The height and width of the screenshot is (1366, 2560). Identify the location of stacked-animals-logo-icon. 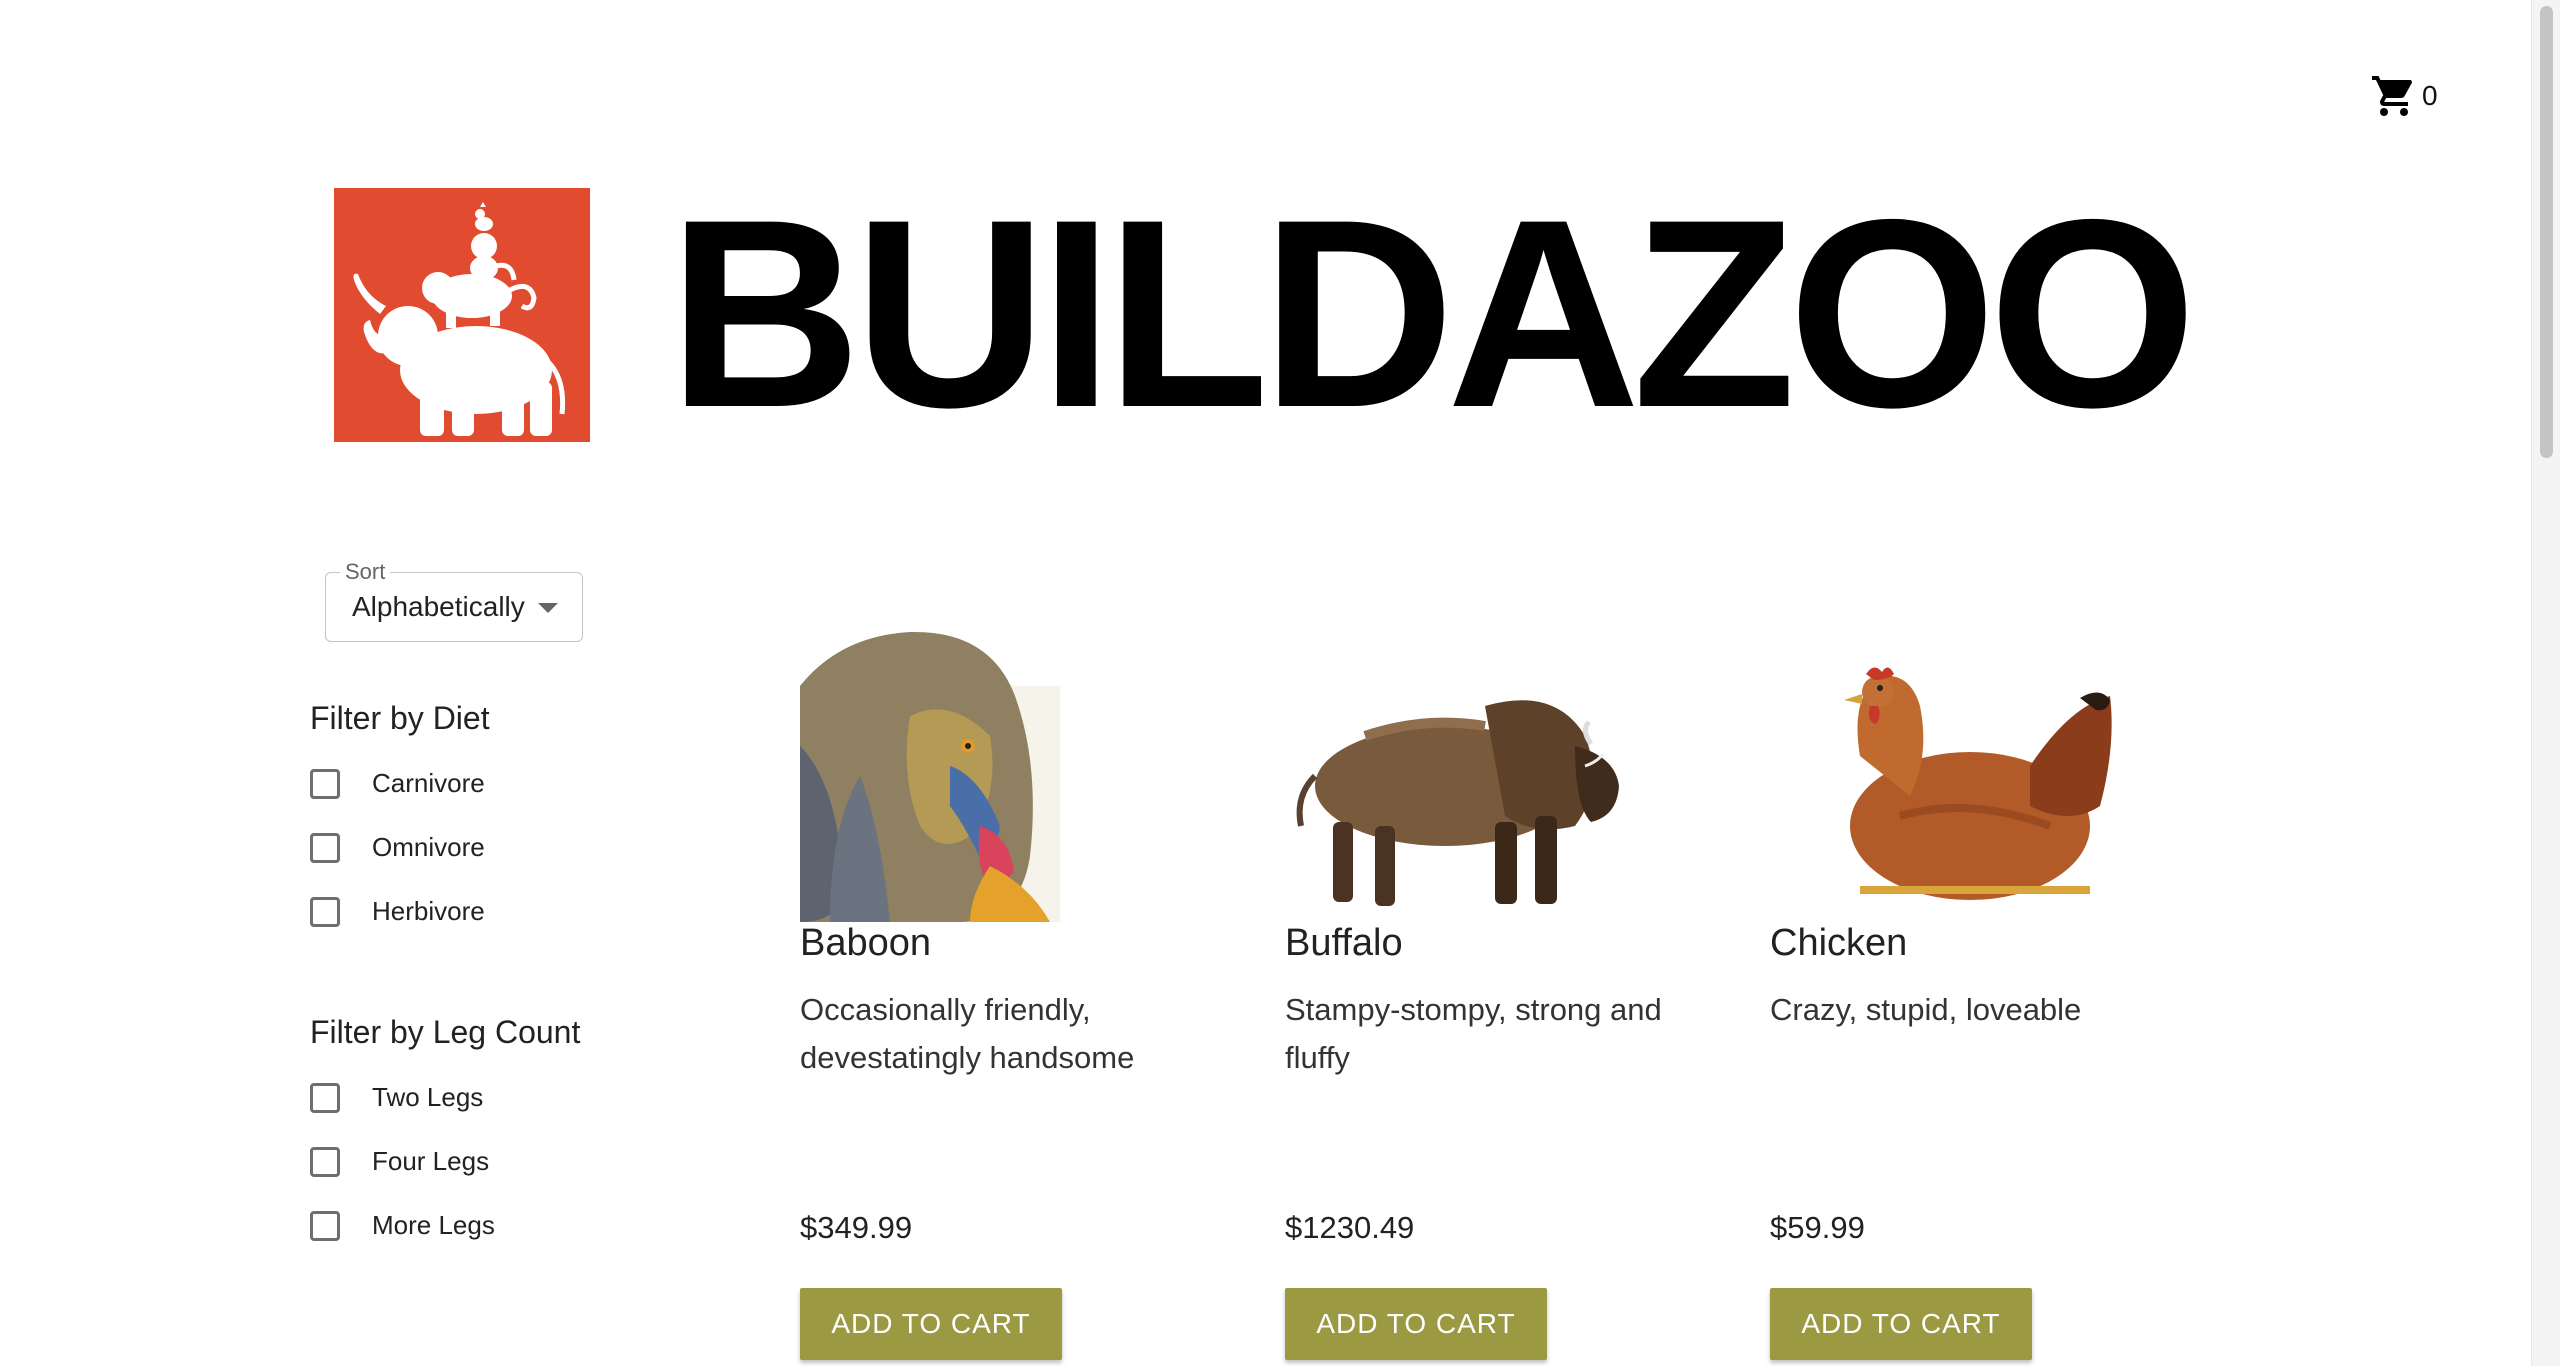
(459, 319).